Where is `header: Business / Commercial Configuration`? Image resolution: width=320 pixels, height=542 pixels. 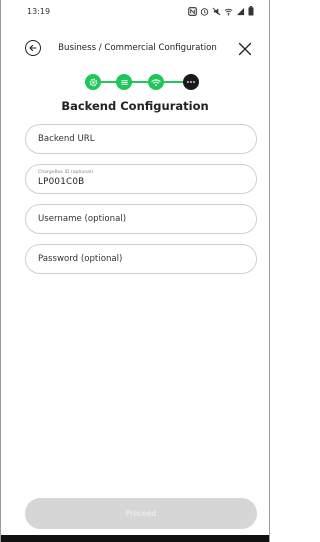
header: Business / Commercial Configuration is located at coordinates (135, 48).